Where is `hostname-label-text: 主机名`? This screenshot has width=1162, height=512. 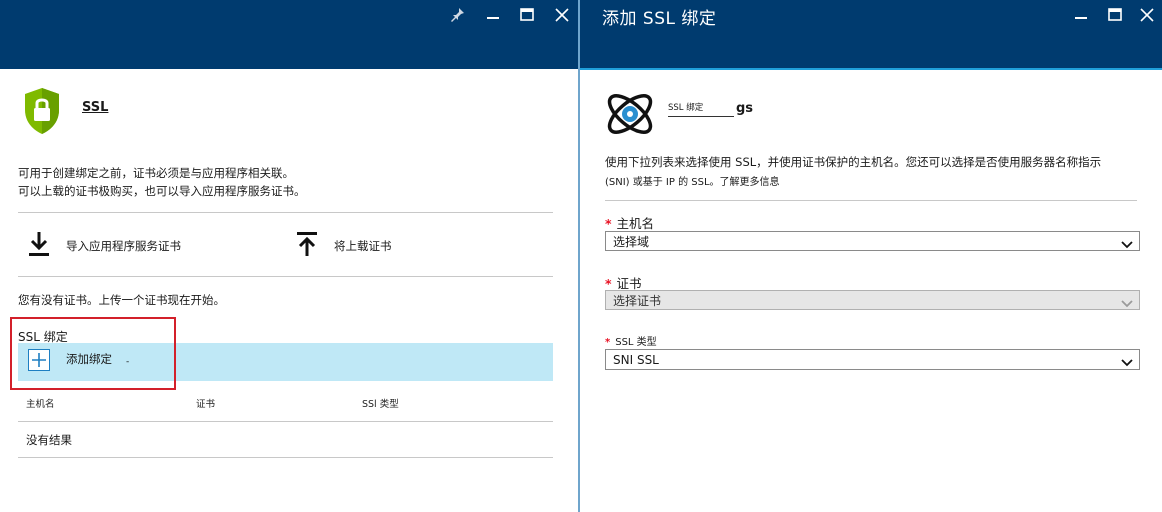
hostname-label-text: 主机名 is located at coordinates (635, 223).